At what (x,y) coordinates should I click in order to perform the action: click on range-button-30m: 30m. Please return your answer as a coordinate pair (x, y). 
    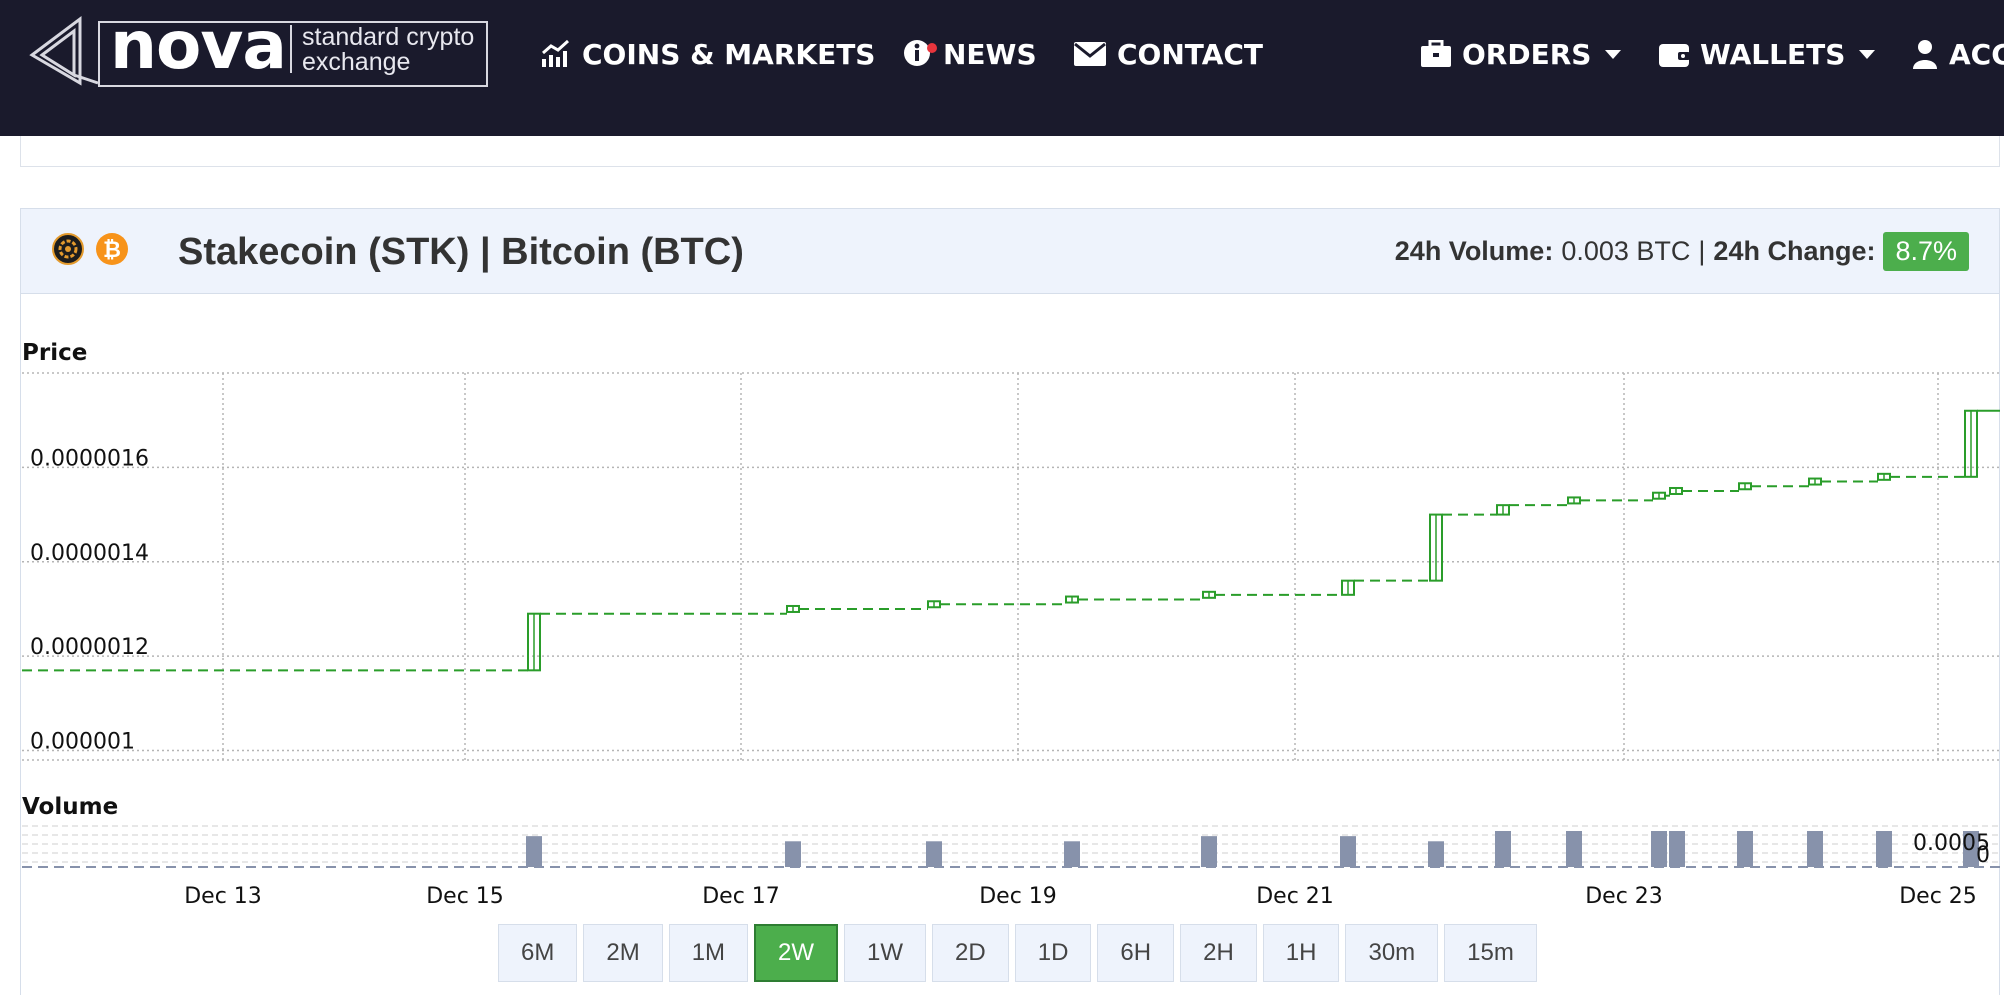
    Looking at the image, I should click on (1392, 953).